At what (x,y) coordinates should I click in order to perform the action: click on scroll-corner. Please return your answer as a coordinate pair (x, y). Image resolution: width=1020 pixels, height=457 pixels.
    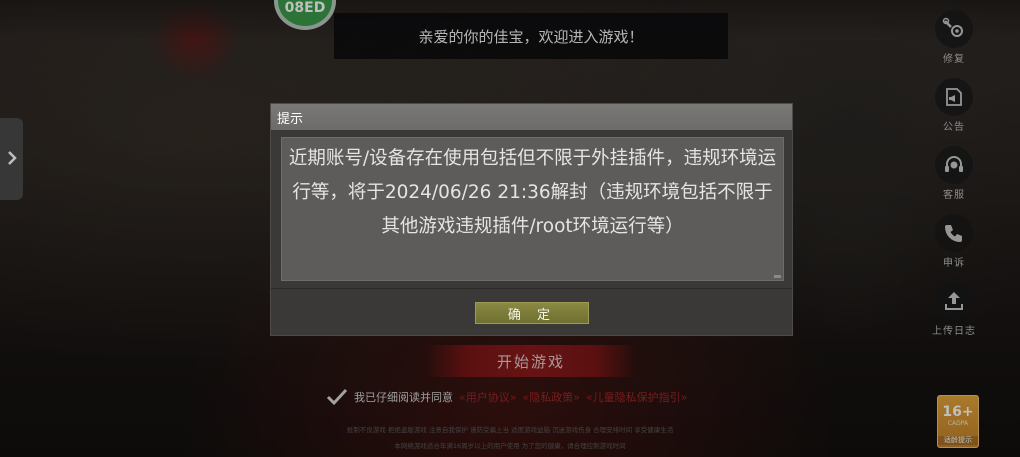
    Looking at the image, I should click on (777, 276).